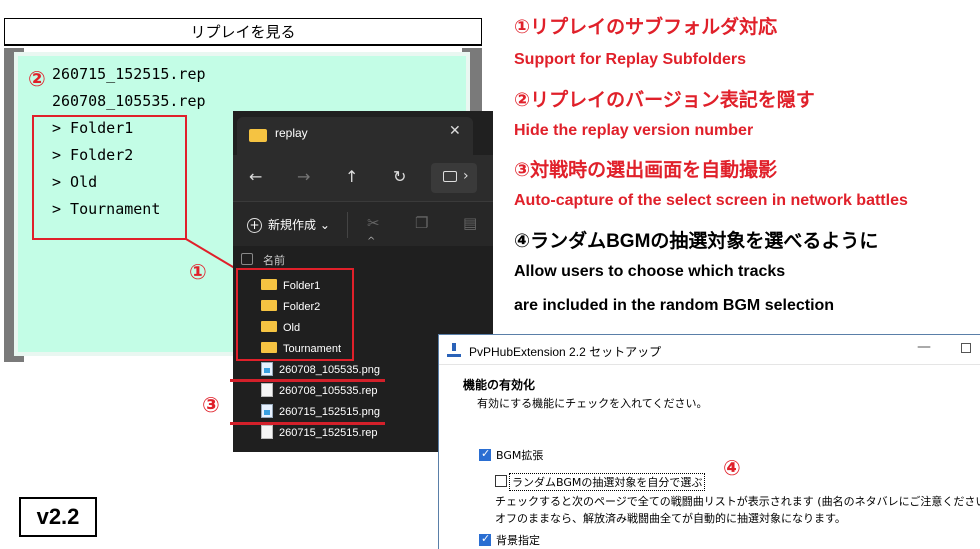 This screenshot has width=980, height=549. Describe the element at coordinates (634, 130) in the screenshot. I see `feature-2-subtitle: Hide the replay version number` at that location.